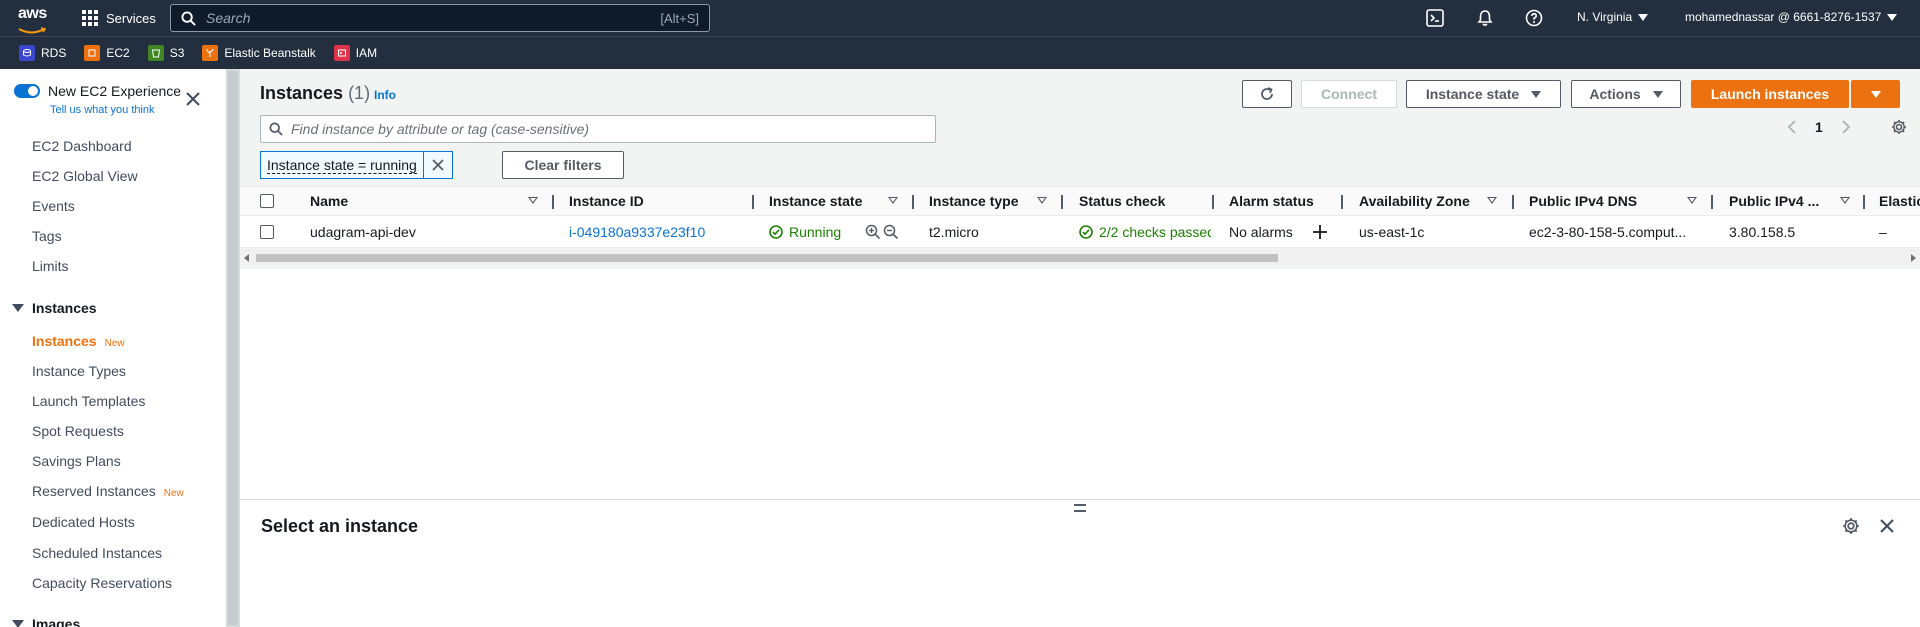 This screenshot has width=1920, height=627. I want to click on cell-name: udagram-api-dev, so click(363, 231).